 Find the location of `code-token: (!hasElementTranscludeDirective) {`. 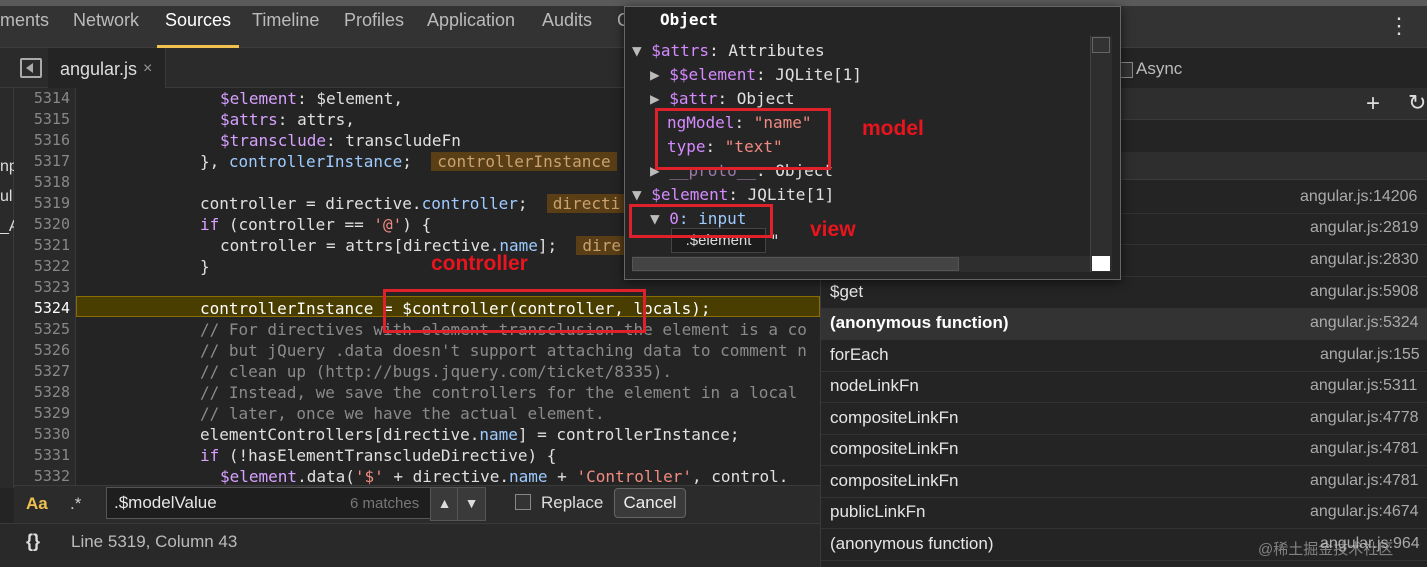

code-token: (!hasElementTranscludeDirective) { is located at coordinates (388, 455).